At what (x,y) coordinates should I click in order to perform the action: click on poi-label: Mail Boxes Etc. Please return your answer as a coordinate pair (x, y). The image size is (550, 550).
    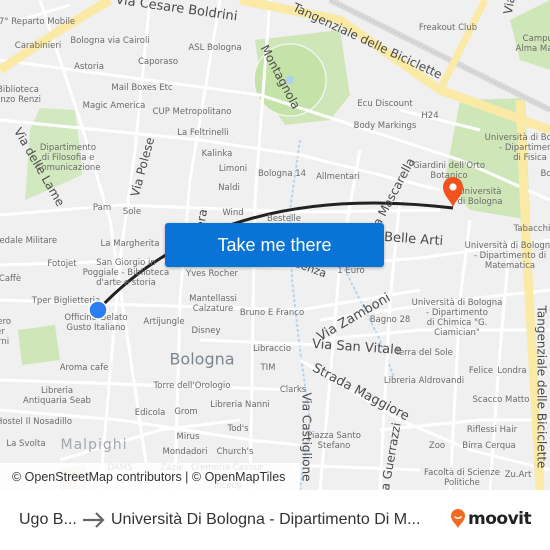
    Looking at the image, I should click on (142, 88).